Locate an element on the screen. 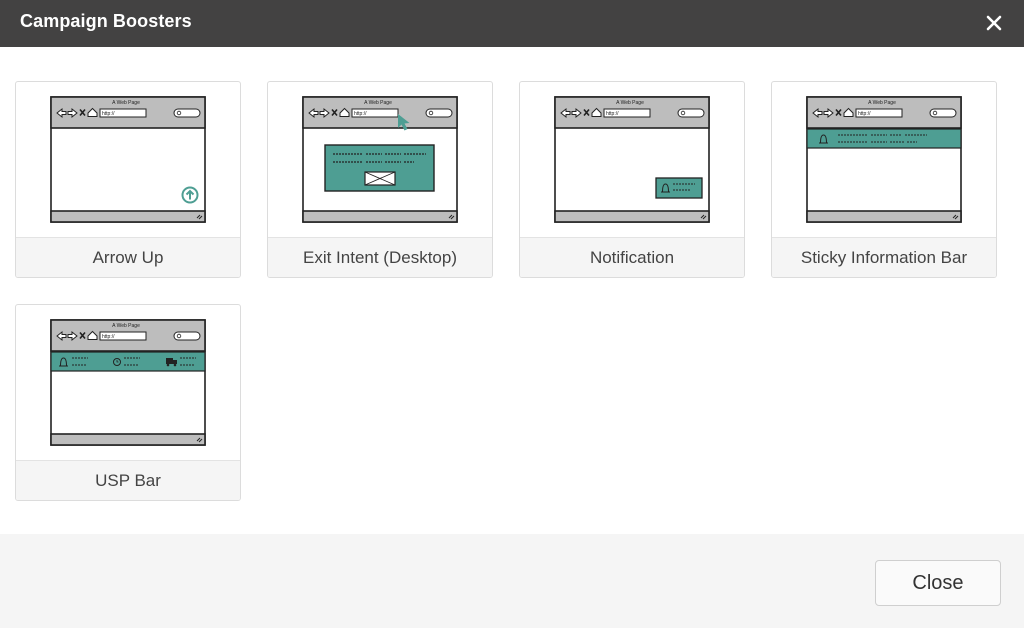 The image size is (1024, 628). close-button: Close is located at coordinates (938, 583).